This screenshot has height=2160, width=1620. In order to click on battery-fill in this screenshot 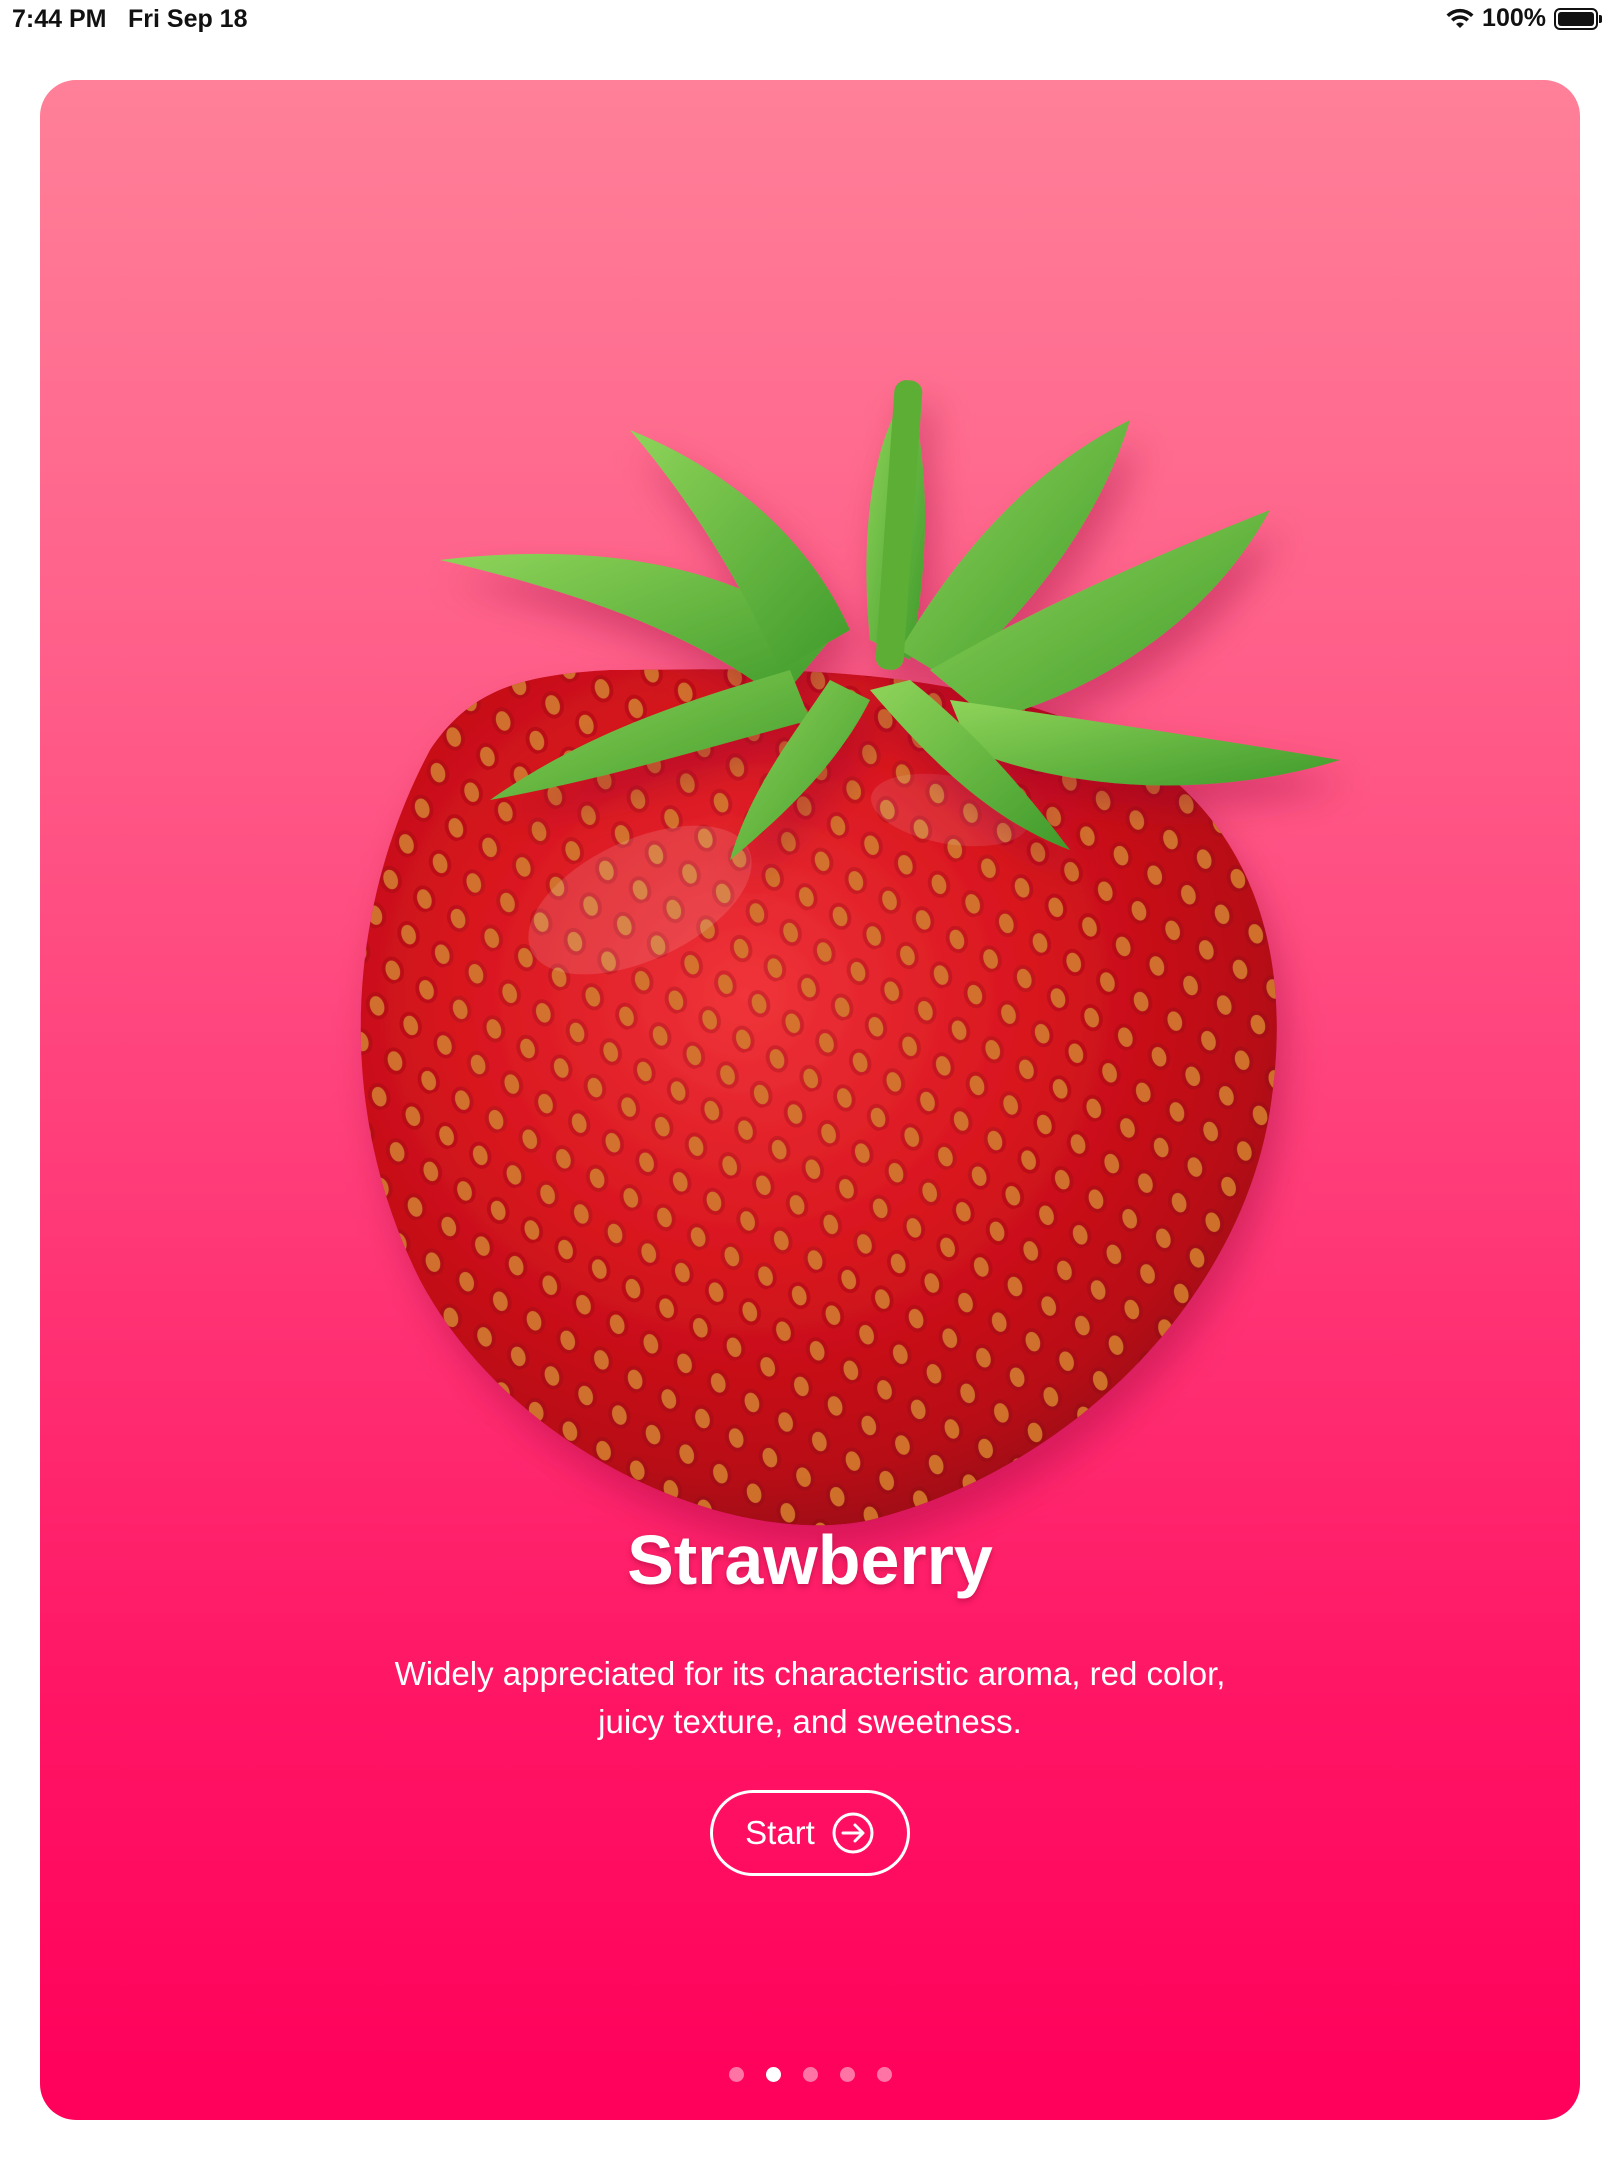, I will do `click(1576, 18)`.